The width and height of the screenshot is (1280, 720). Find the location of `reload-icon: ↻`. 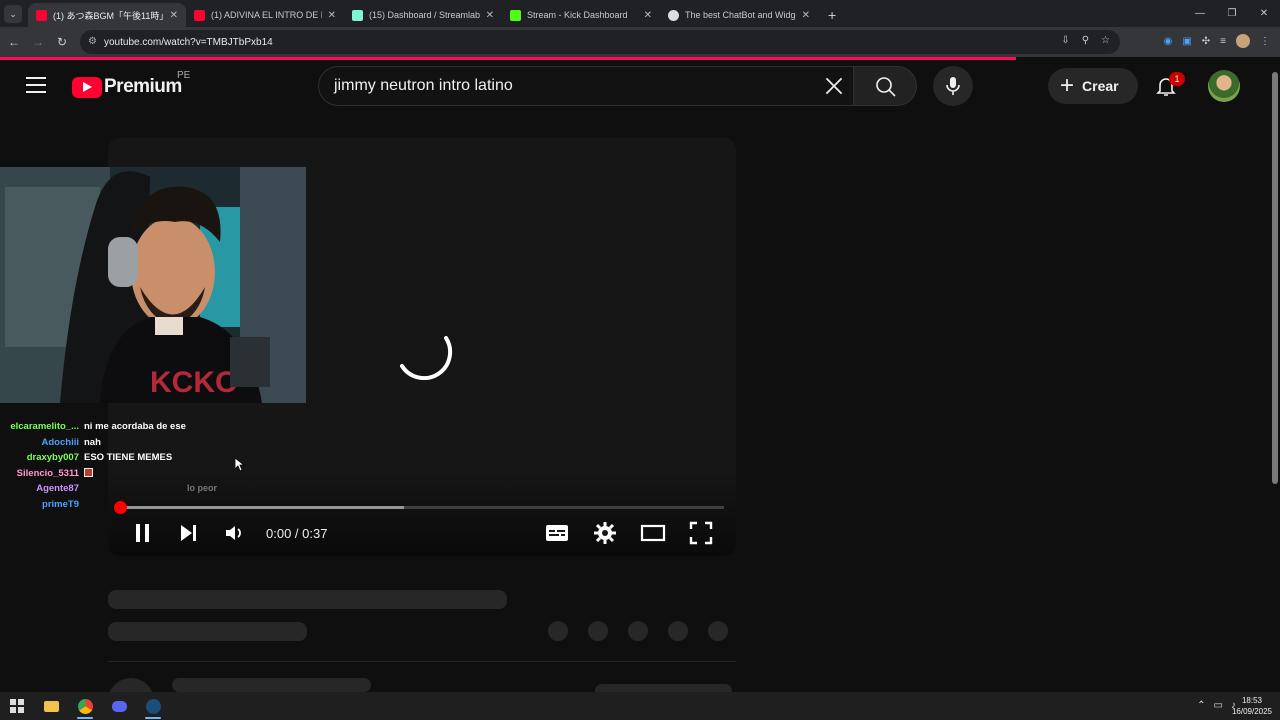

reload-icon: ↻ is located at coordinates (62, 42).